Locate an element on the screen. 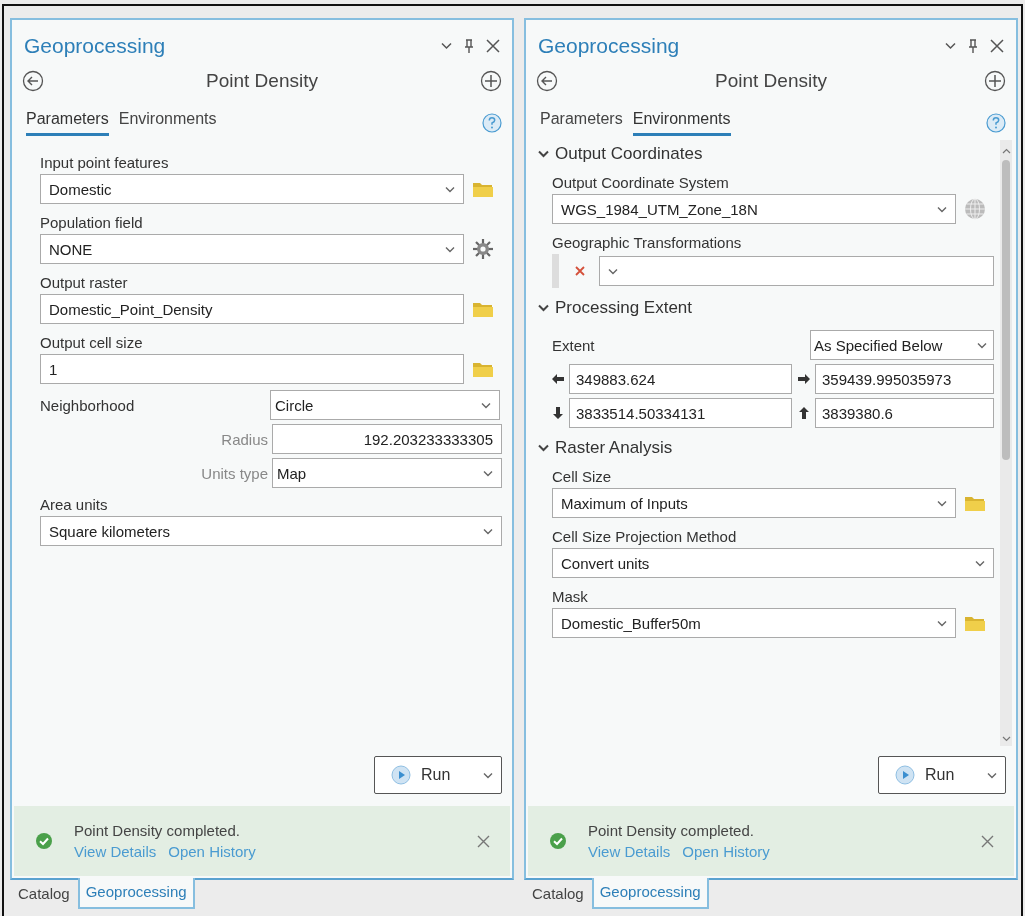 The image size is (1025, 916). field-label: Units type is located at coordinates (234, 473).